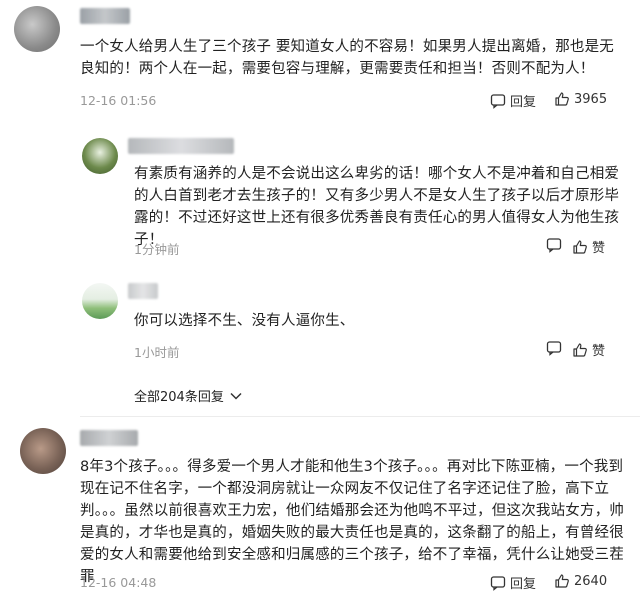  Describe the element at coordinates (118, 582) in the screenshot. I see `comment-time: 12-16 04:48` at that location.